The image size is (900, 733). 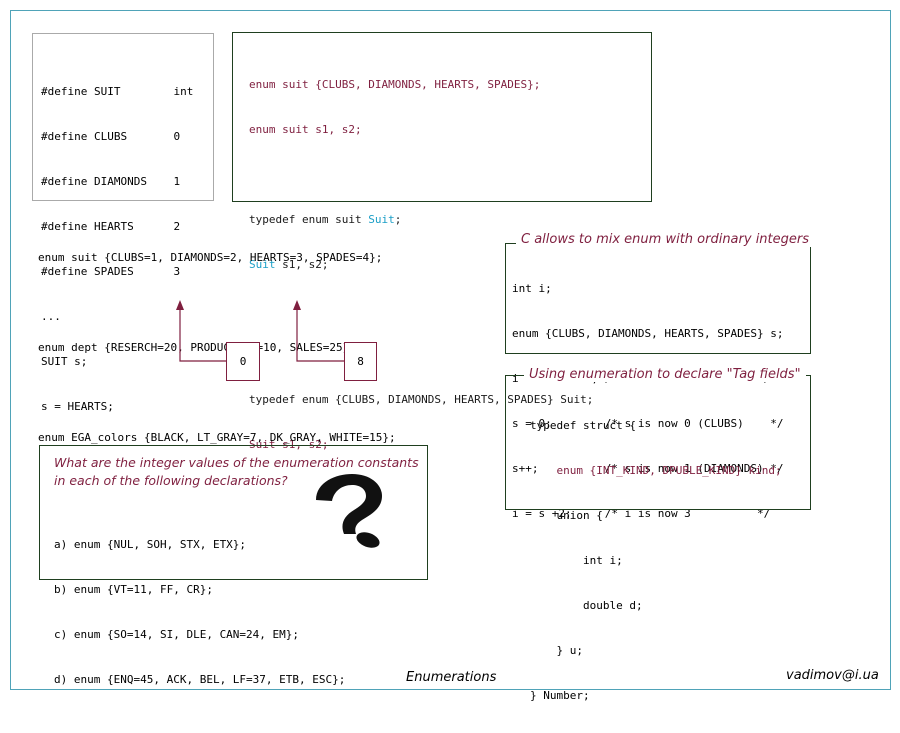 I want to click on arrow-dkgray, so click(x=320, y=334).